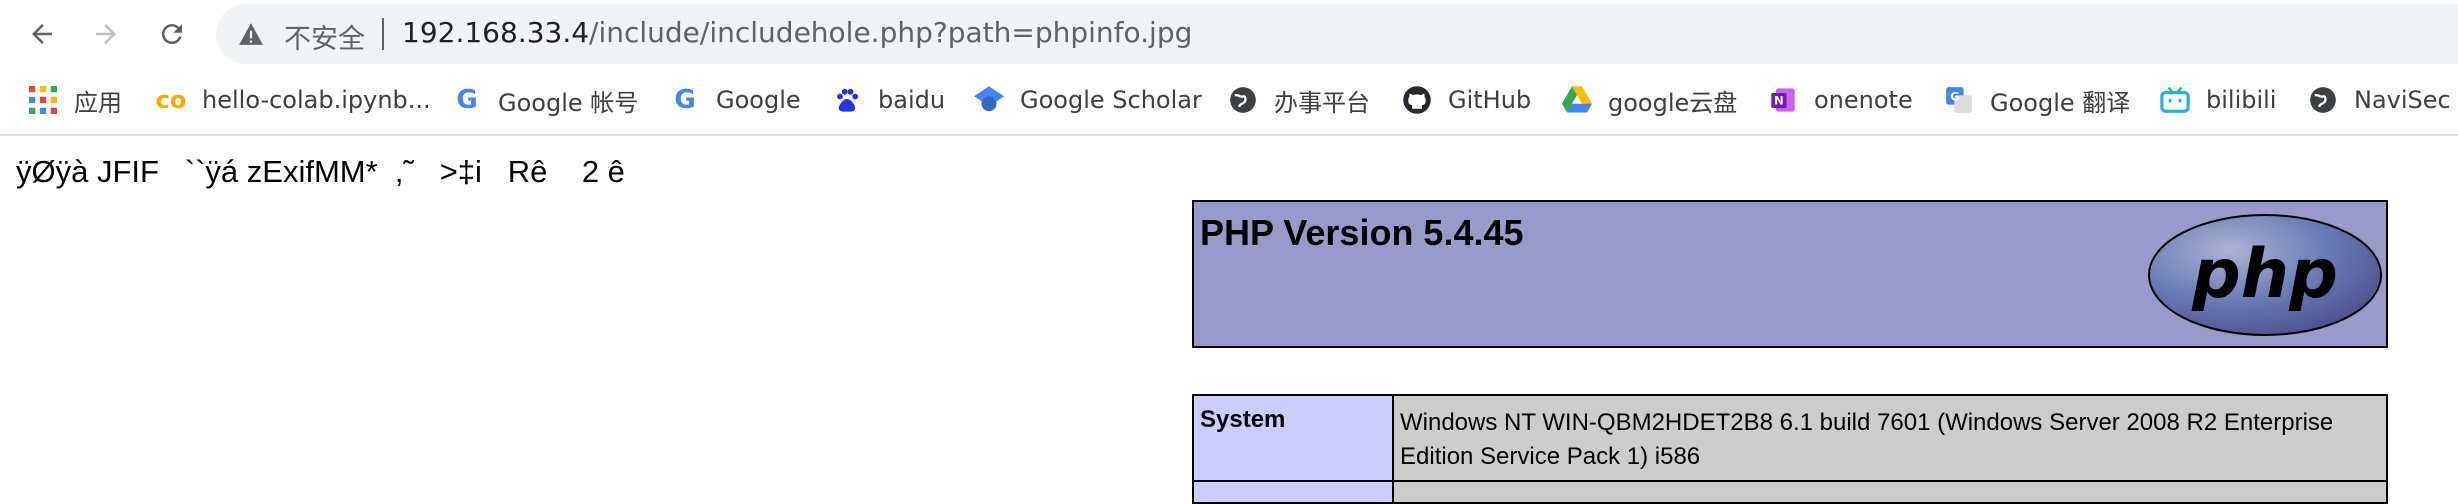 Image resolution: width=2458 pixels, height=504 pixels. Describe the element at coordinates (496, 32) in the screenshot. I see `url-host: 192.168.33.4` at that location.